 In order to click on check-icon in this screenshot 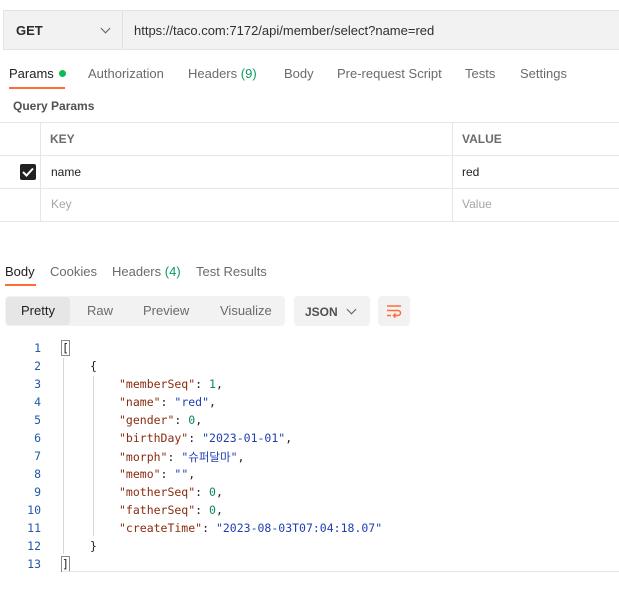, I will do `click(28, 172)`.